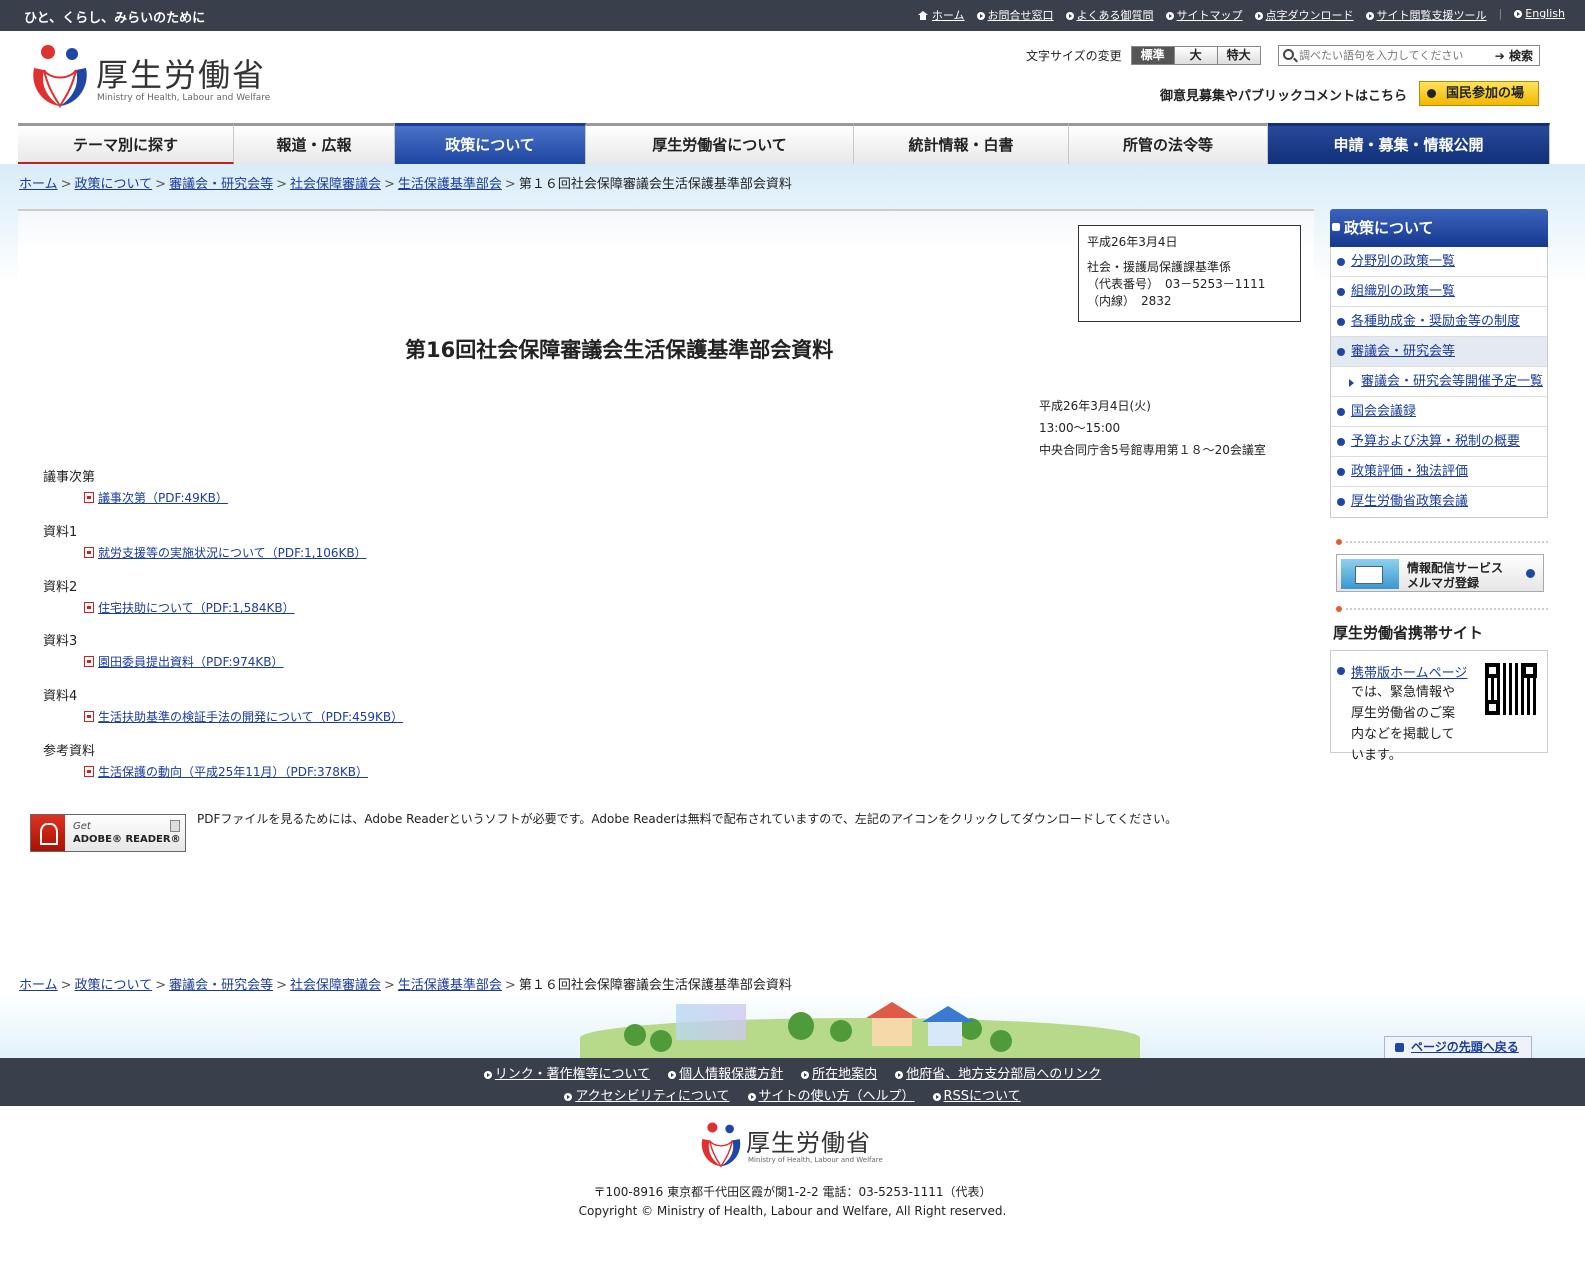  Describe the element at coordinates (1479, 93) in the screenshot. I see `public-participation-button: 国民参加の場` at that location.